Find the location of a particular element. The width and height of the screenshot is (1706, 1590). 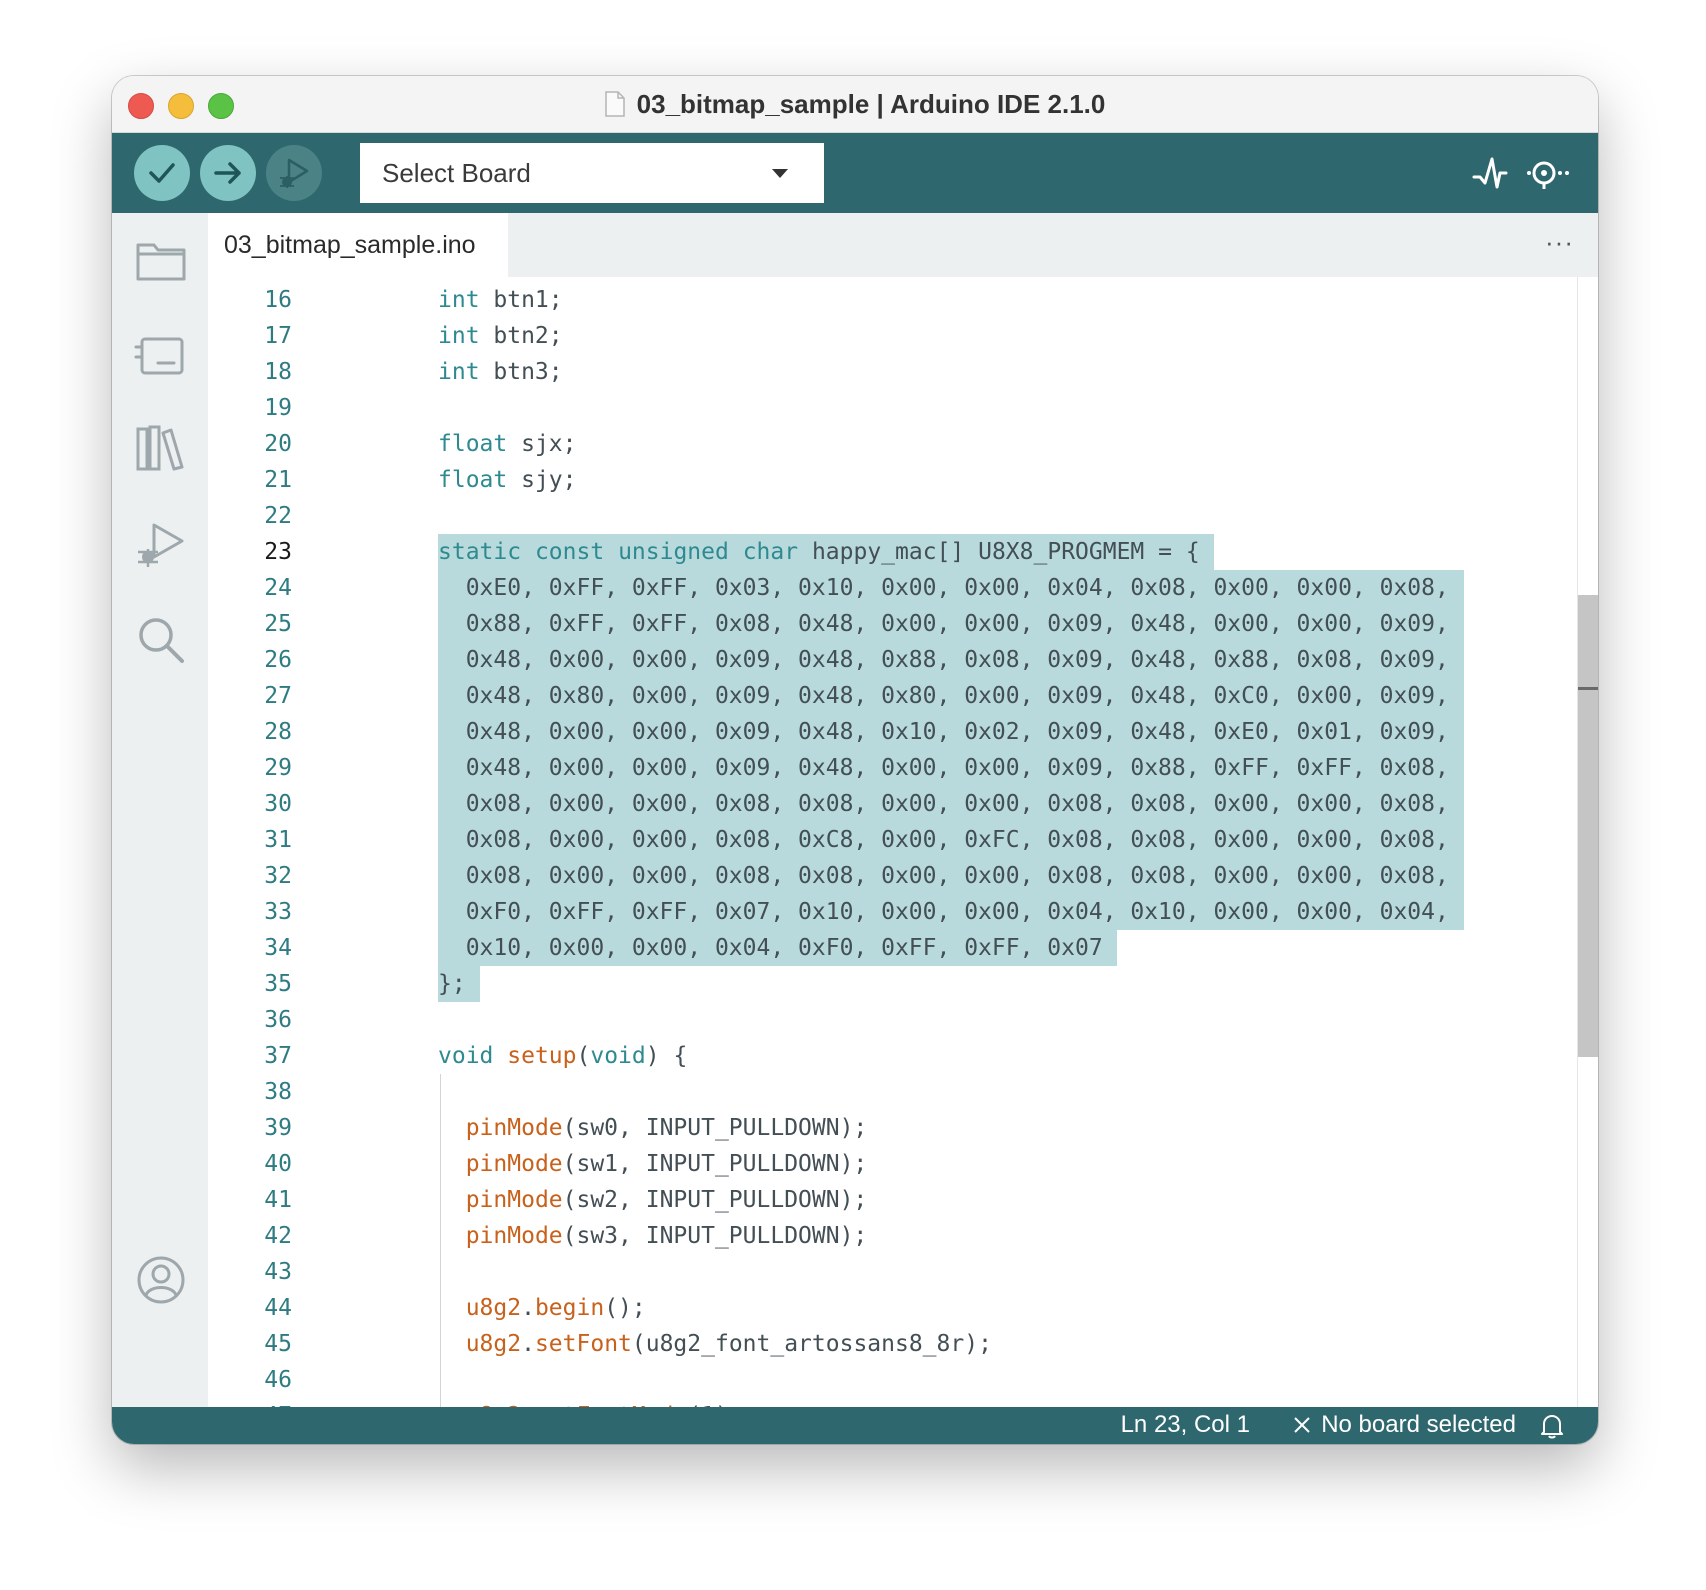

code-line: u8g2.setFontMode(1); is located at coordinates (590, 1402).